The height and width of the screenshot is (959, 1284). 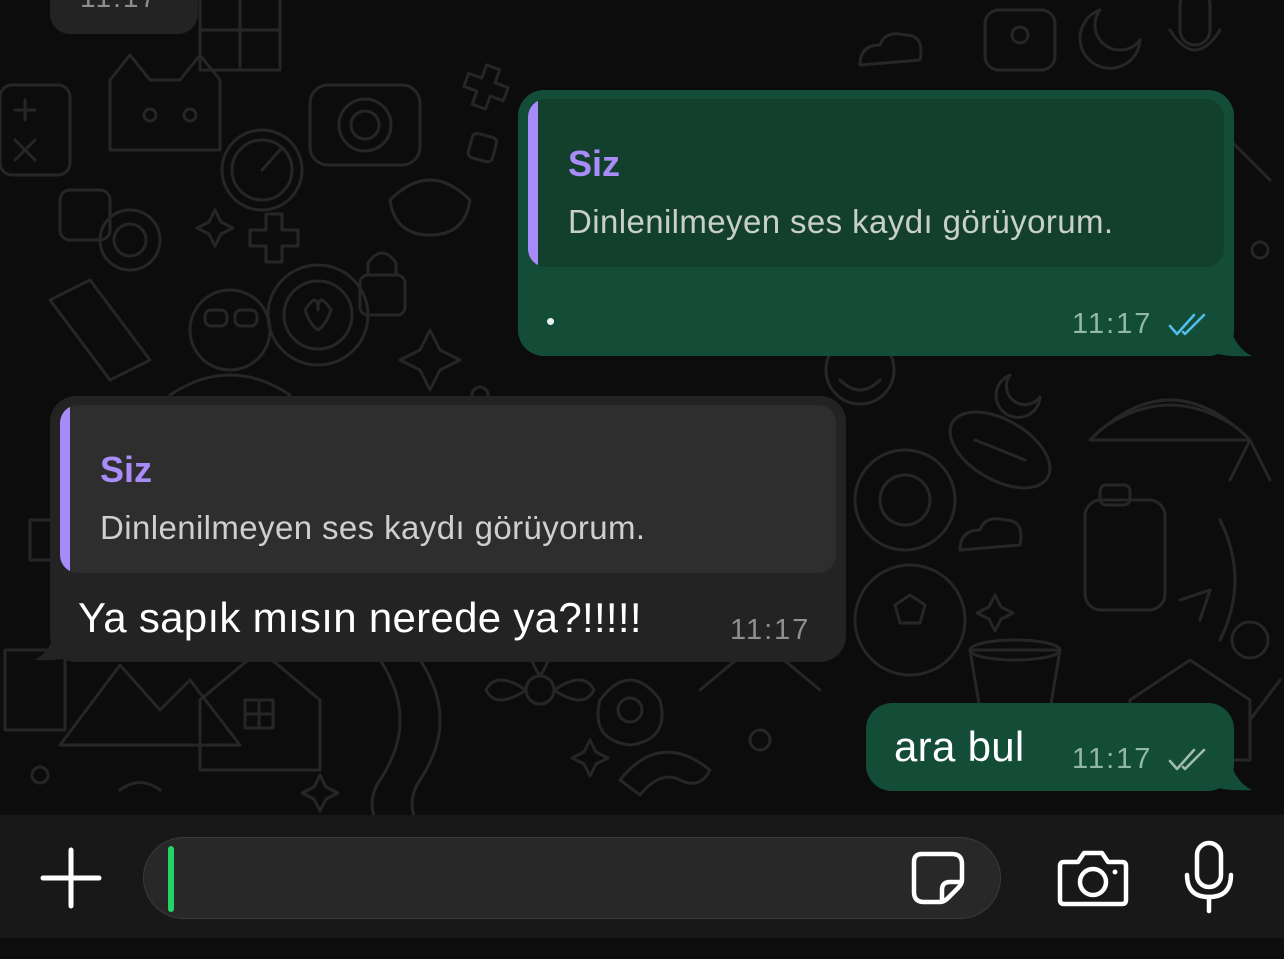 I want to click on message-text: •, so click(x=551, y=321).